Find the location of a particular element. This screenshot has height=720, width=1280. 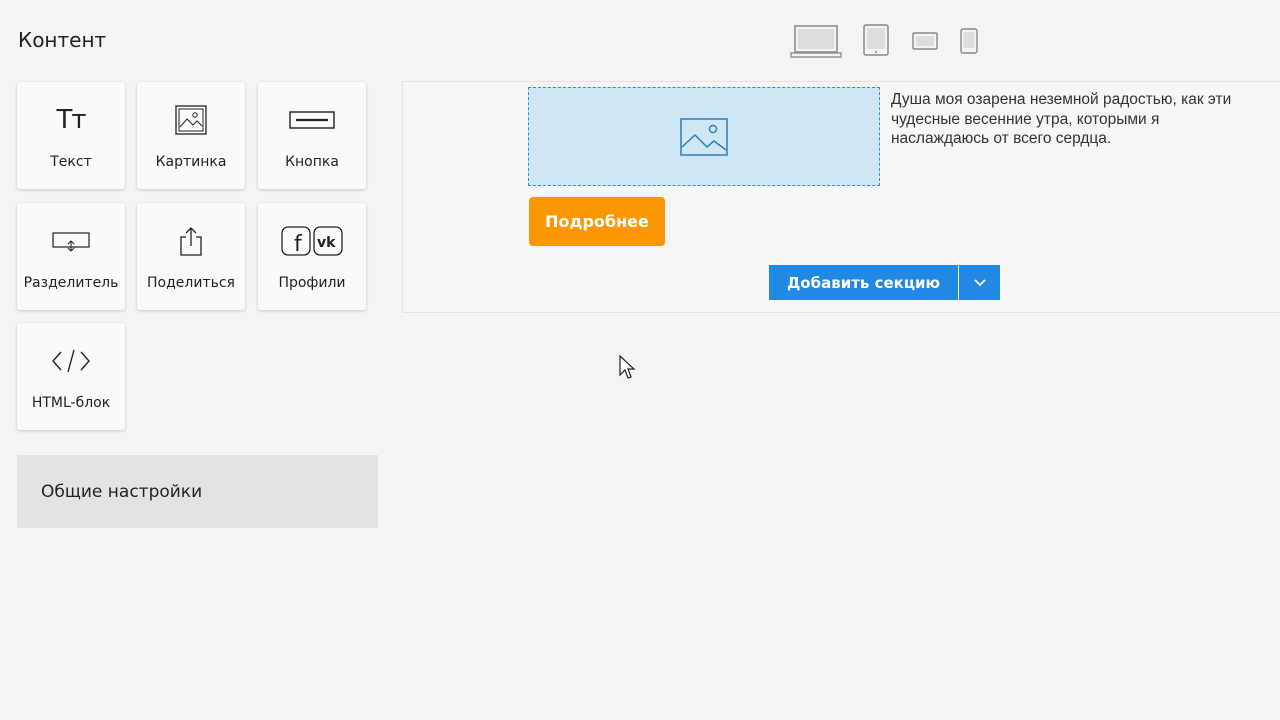

mobile-icon is located at coordinates (969, 43).